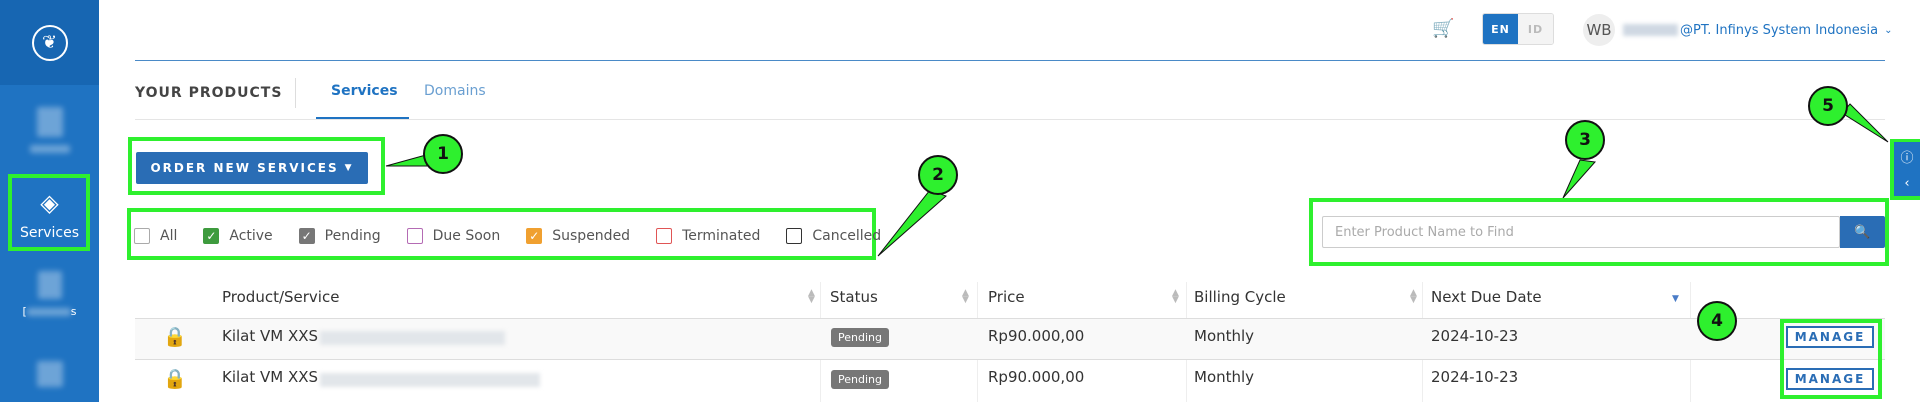  I want to click on info-panel-toggle: ⓘ ‹, so click(1907, 169).